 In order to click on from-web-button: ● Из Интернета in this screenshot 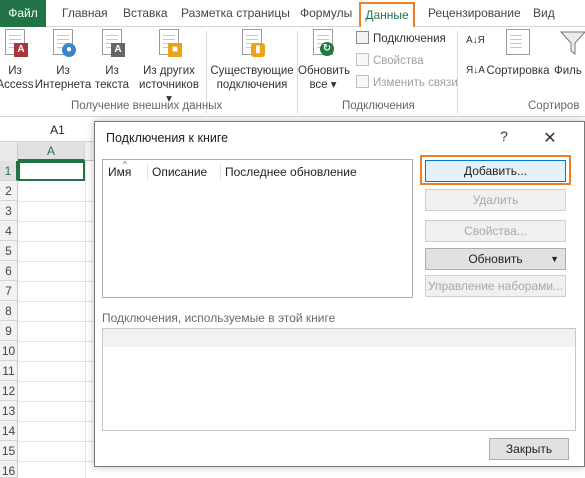, I will do `click(63, 59)`.